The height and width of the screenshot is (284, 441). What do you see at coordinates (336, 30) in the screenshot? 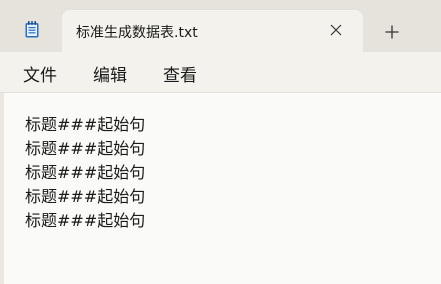
I see `close-icon` at bounding box center [336, 30].